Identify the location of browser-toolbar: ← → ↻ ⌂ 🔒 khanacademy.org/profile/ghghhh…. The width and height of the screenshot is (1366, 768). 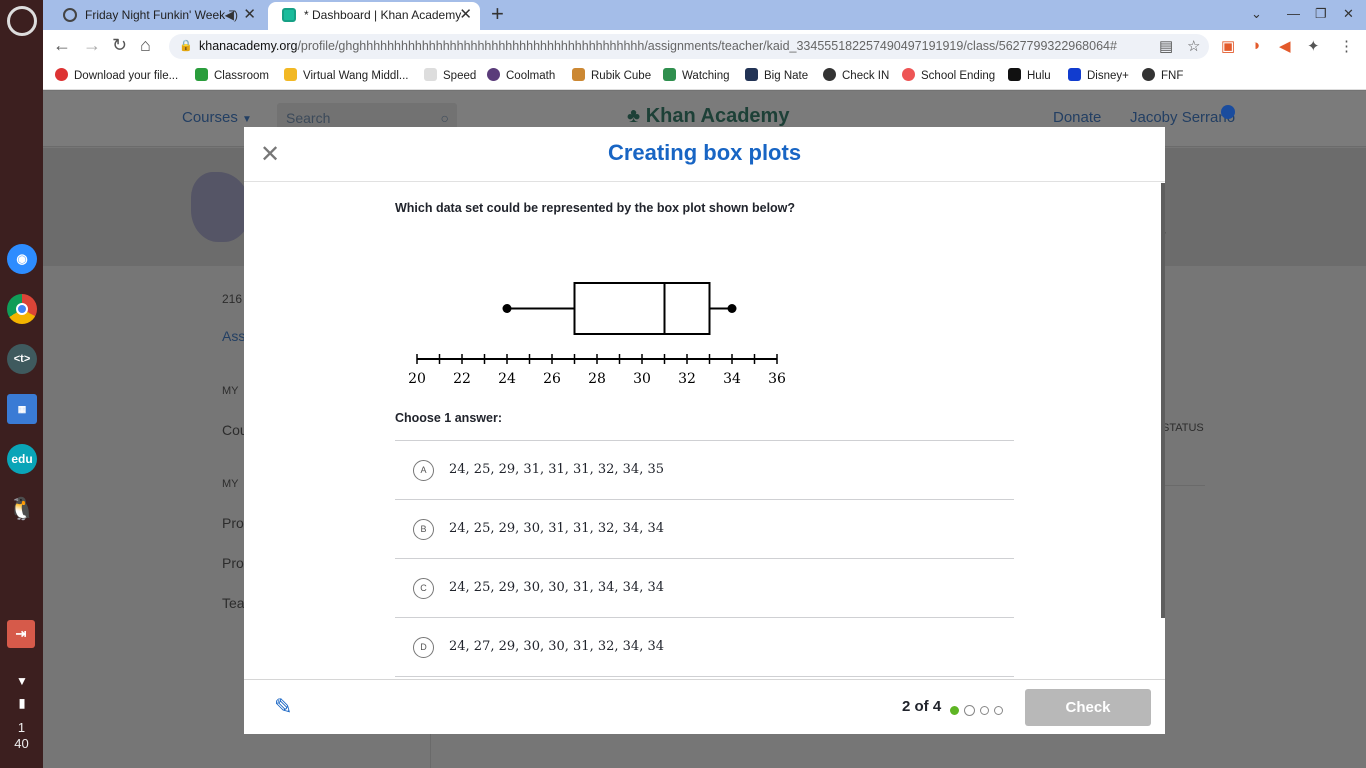
(704, 46).